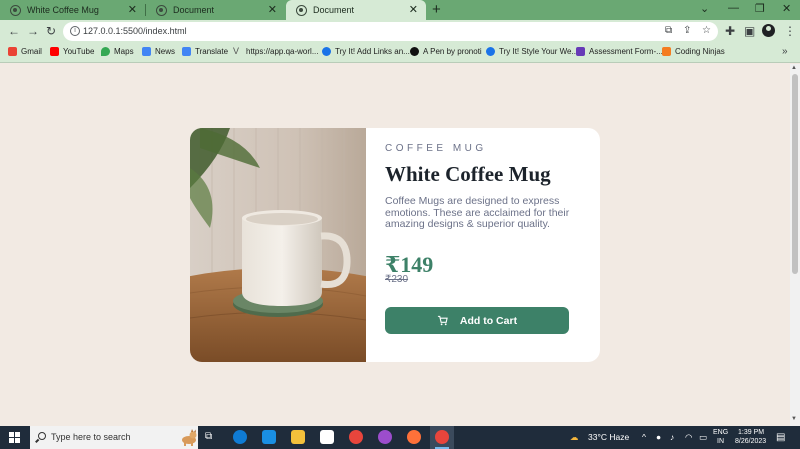 This screenshot has height=449, width=800. What do you see at coordinates (794, 68) in the screenshot?
I see `scroll-up-arrow-icon: ▲` at bounding box center [794, 68].